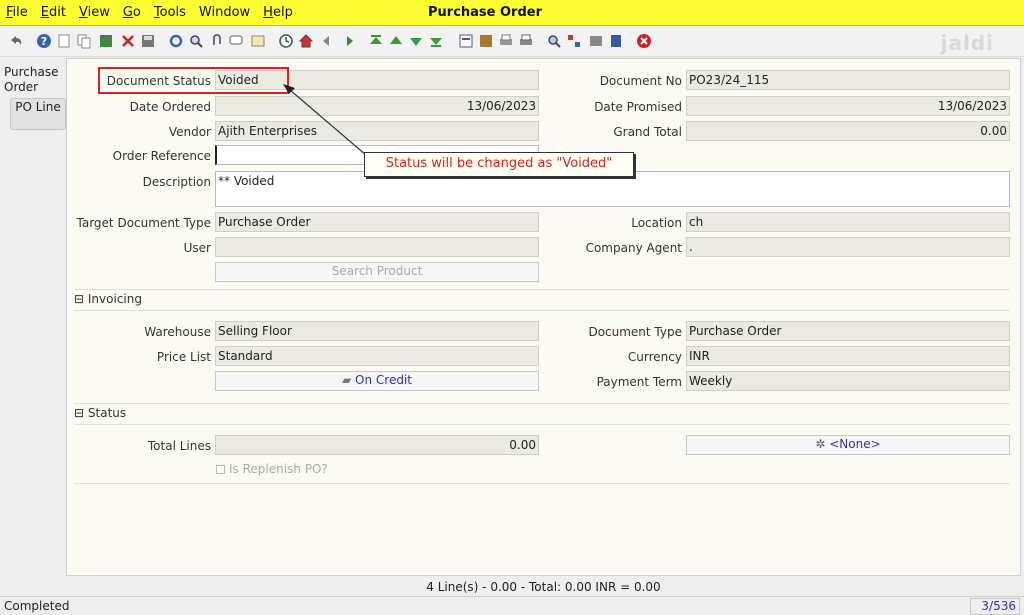 This screenshot has width=1024, height=615. Describe the element at coordinates (633, 248) in the screenshot. I see `company-agent-label: Company Agent` at that location.